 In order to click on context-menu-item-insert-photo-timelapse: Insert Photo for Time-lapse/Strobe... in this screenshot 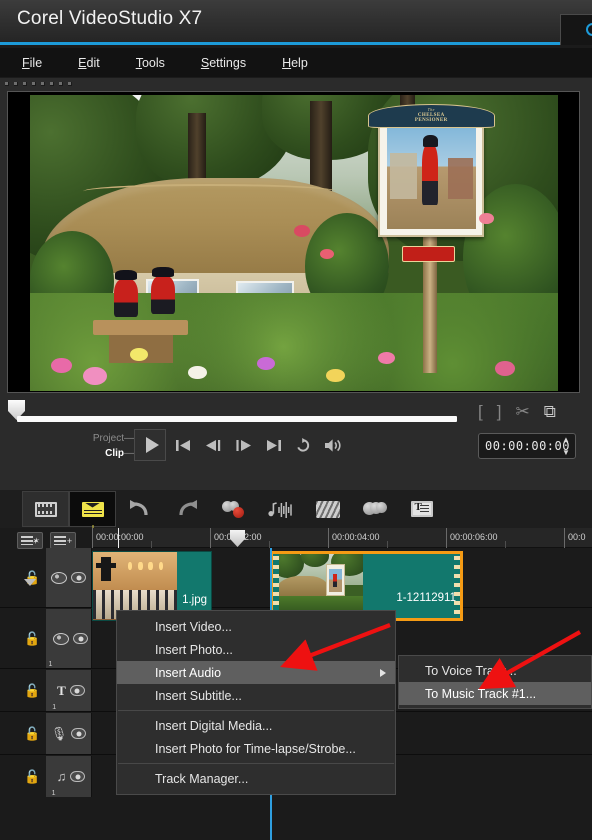, I will do `click(256, 748)`.